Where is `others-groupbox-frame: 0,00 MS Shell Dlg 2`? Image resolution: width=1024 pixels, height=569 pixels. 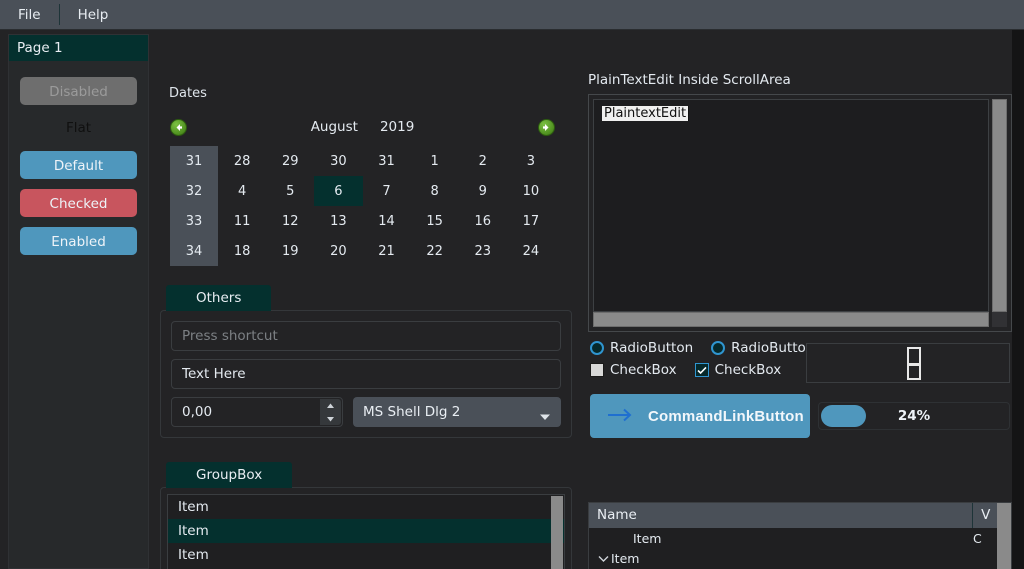
others-groupbox-frame: 0,00 MS Shell Dlg 2 is located at coordinates (366, 374).